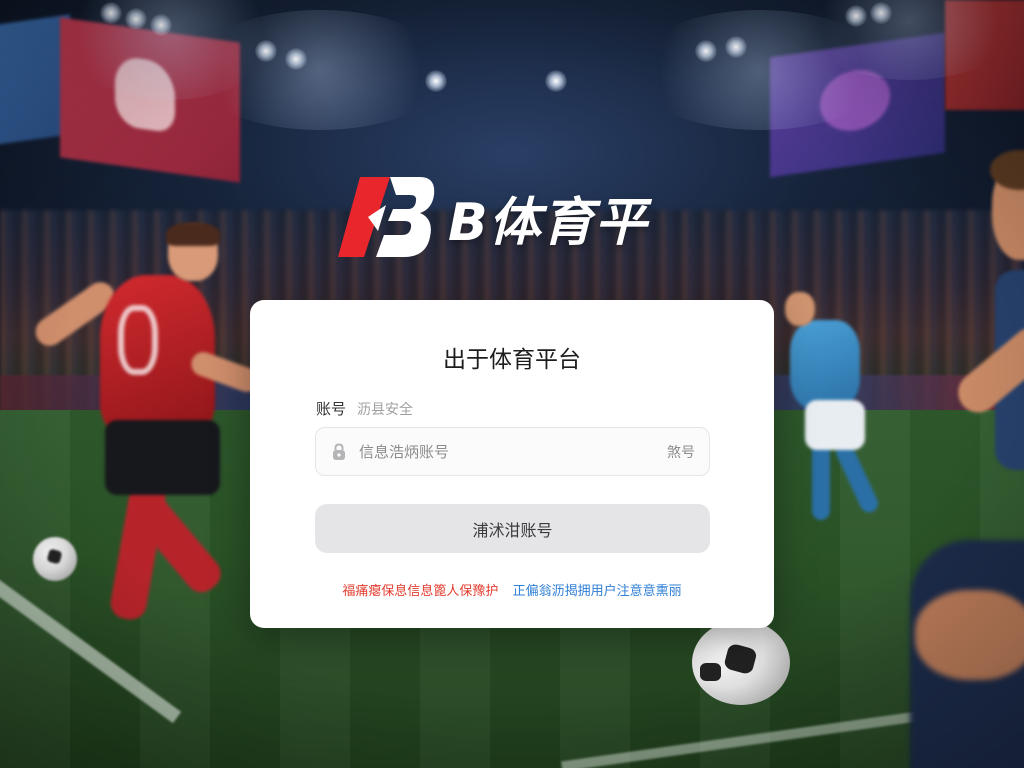 The width and height of the screenshot is (1024, 768). Describe the element at coordinates (339, 451) in the screenshot. I see `lock-icon` at that location.